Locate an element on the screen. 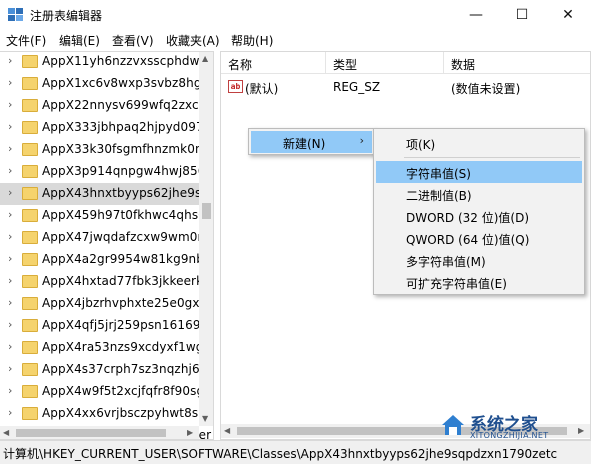 The image size is (591, 464). tree-item: › AppX4ra53nzs9xcdyxf1wgc is located at coordinates (105, 348).